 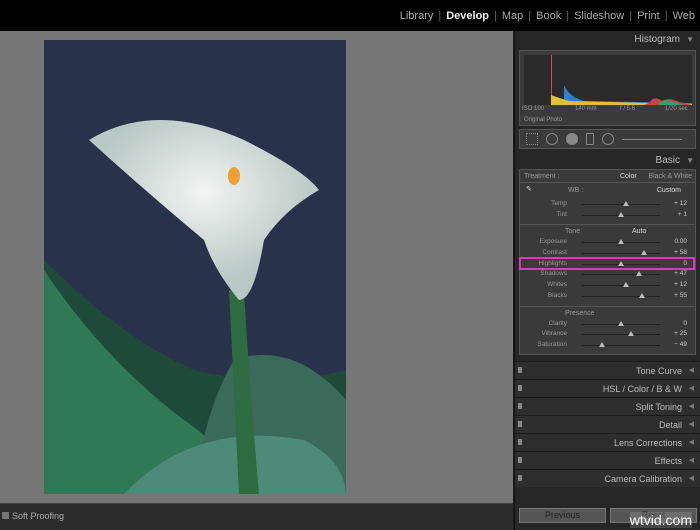 What do you see at coordinates (542, 176) in the screenshot?
I see `treatment-label: Treatment :` at bounding box center [542, 176].